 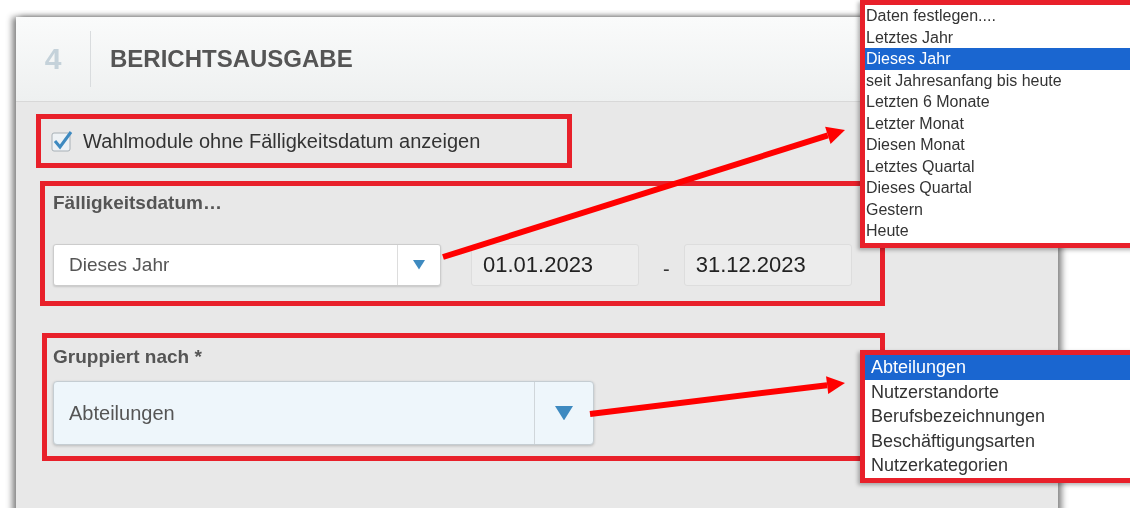 What do you see at coordinates (997, 465) in the screenshot?
I see `list-option: Nutzerkategorien` at bounding box center [997, 465].